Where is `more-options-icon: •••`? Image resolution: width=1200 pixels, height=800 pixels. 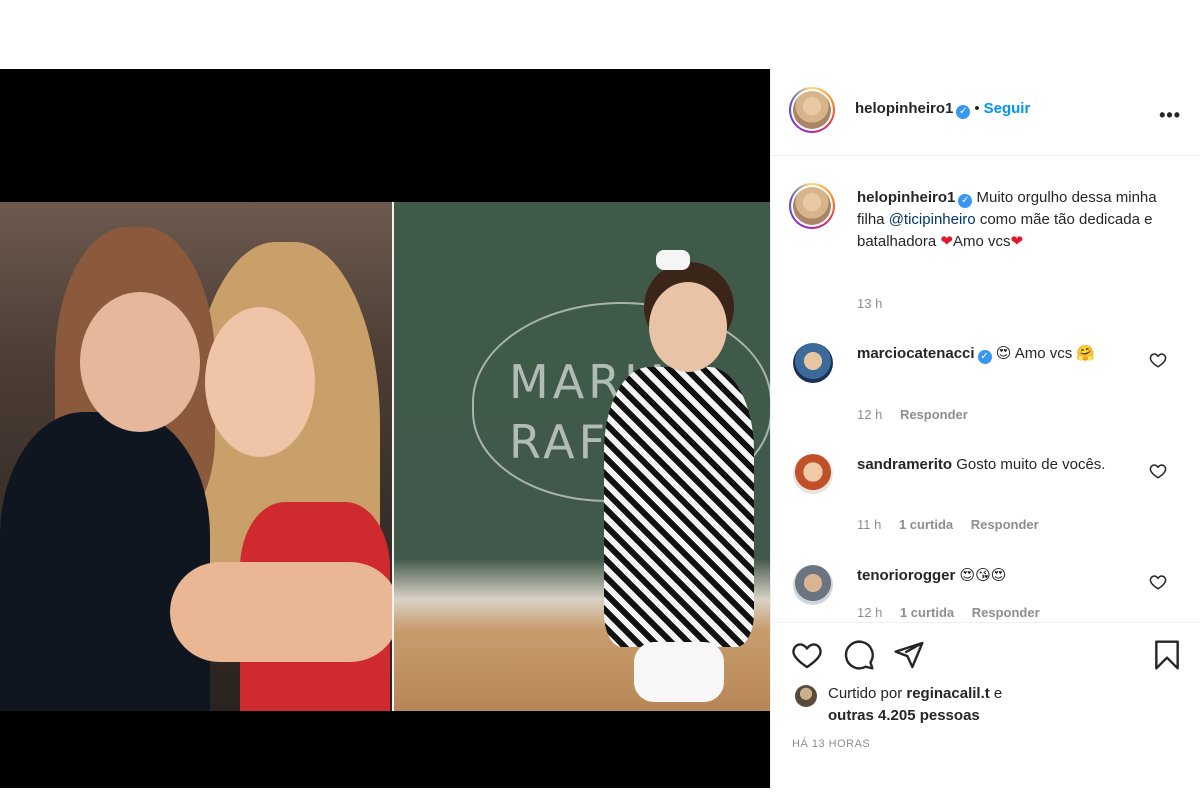
more-options-icon: ••• is located at coordinates (1170, 115).